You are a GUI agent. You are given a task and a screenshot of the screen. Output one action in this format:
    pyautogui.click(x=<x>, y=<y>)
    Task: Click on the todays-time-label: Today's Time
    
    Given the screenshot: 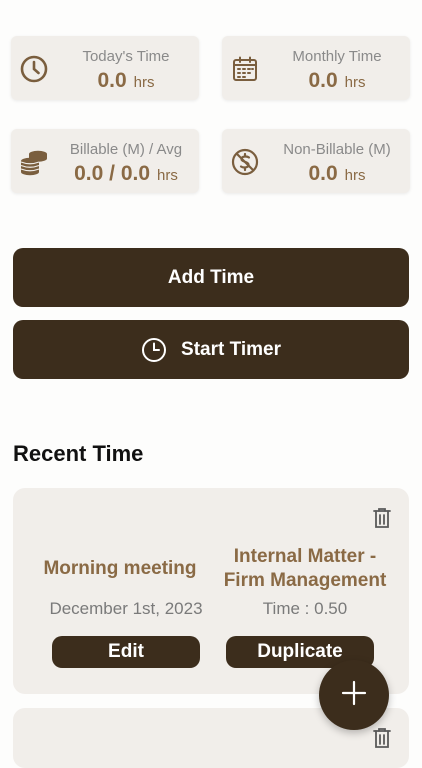 What is the action you would take?
    pyautogui.click(x=126, y=56)
    